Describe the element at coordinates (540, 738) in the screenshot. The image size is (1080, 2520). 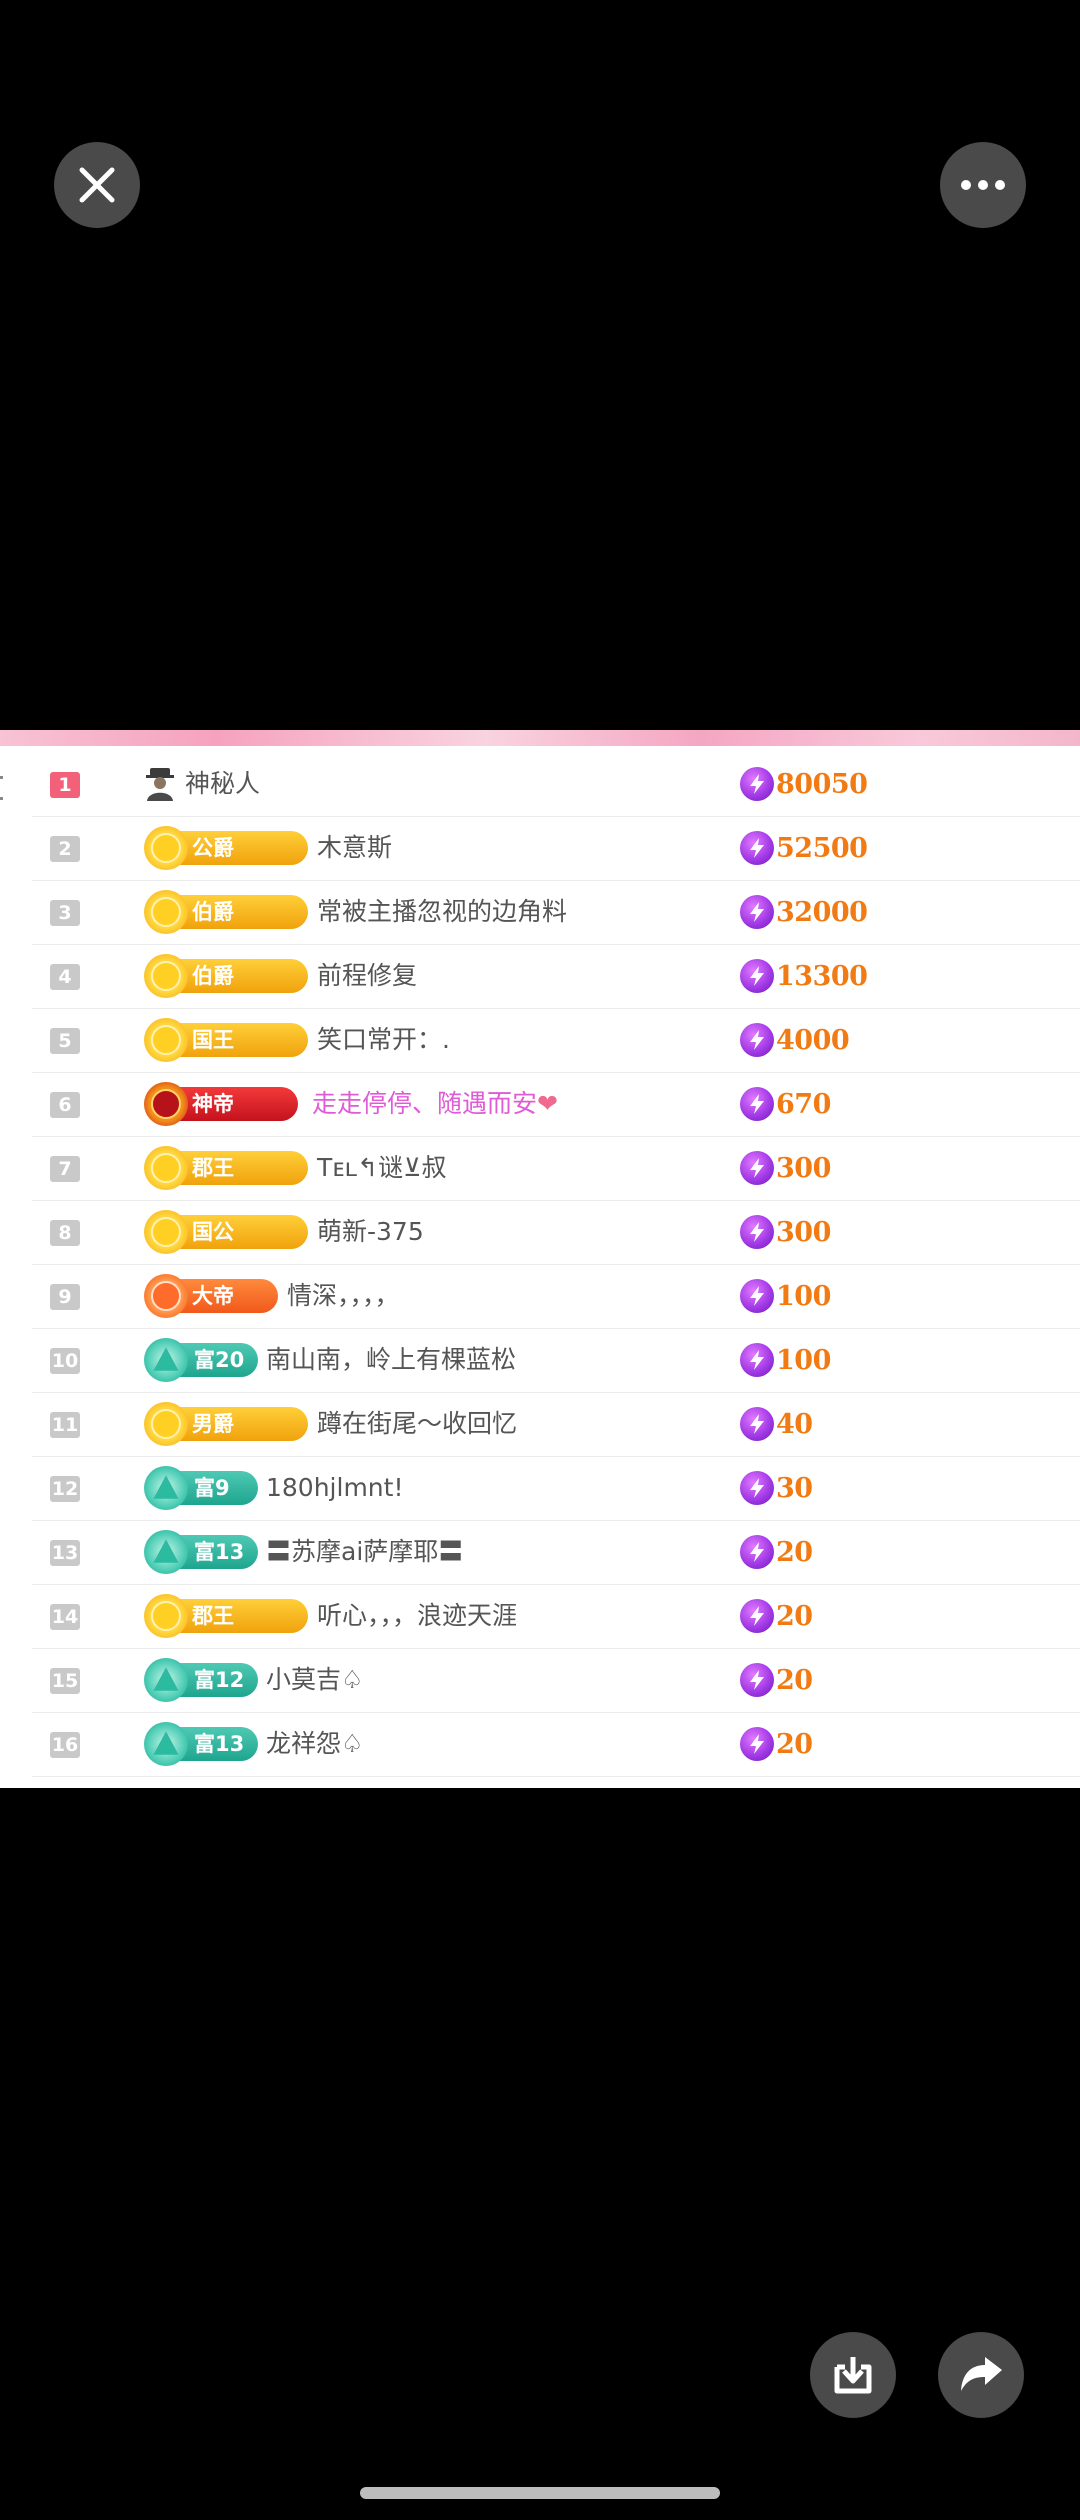
I see `pink-header-strip` at that location.